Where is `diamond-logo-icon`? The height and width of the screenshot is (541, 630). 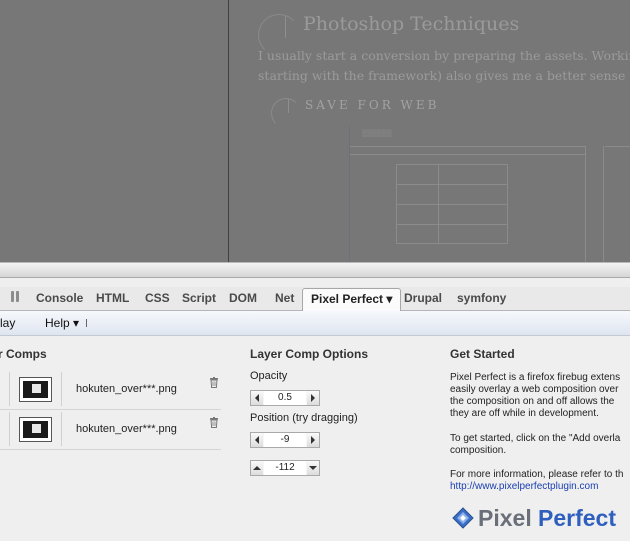 diamond-logo-icon is located at coordinates (463, 518).